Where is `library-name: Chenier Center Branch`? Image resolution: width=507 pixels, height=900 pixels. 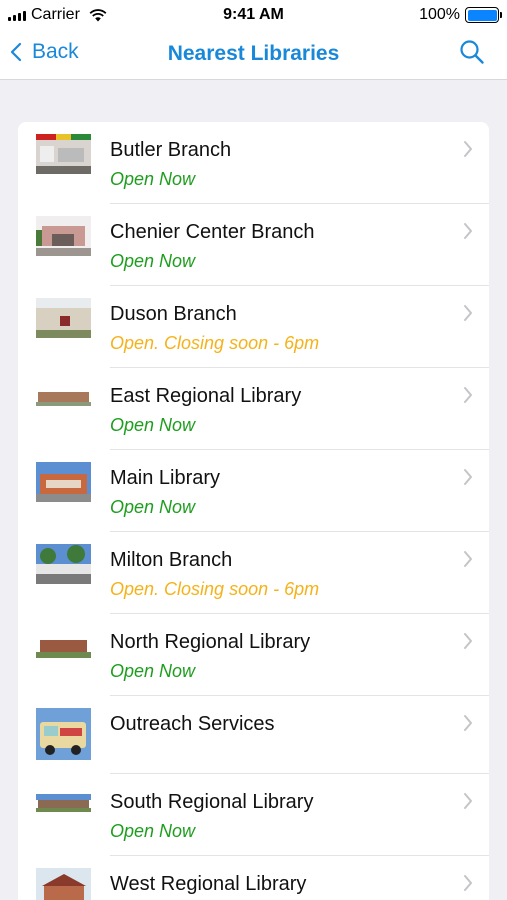 library-name: Chenier Center Branch is located at coordinates (212, 232).